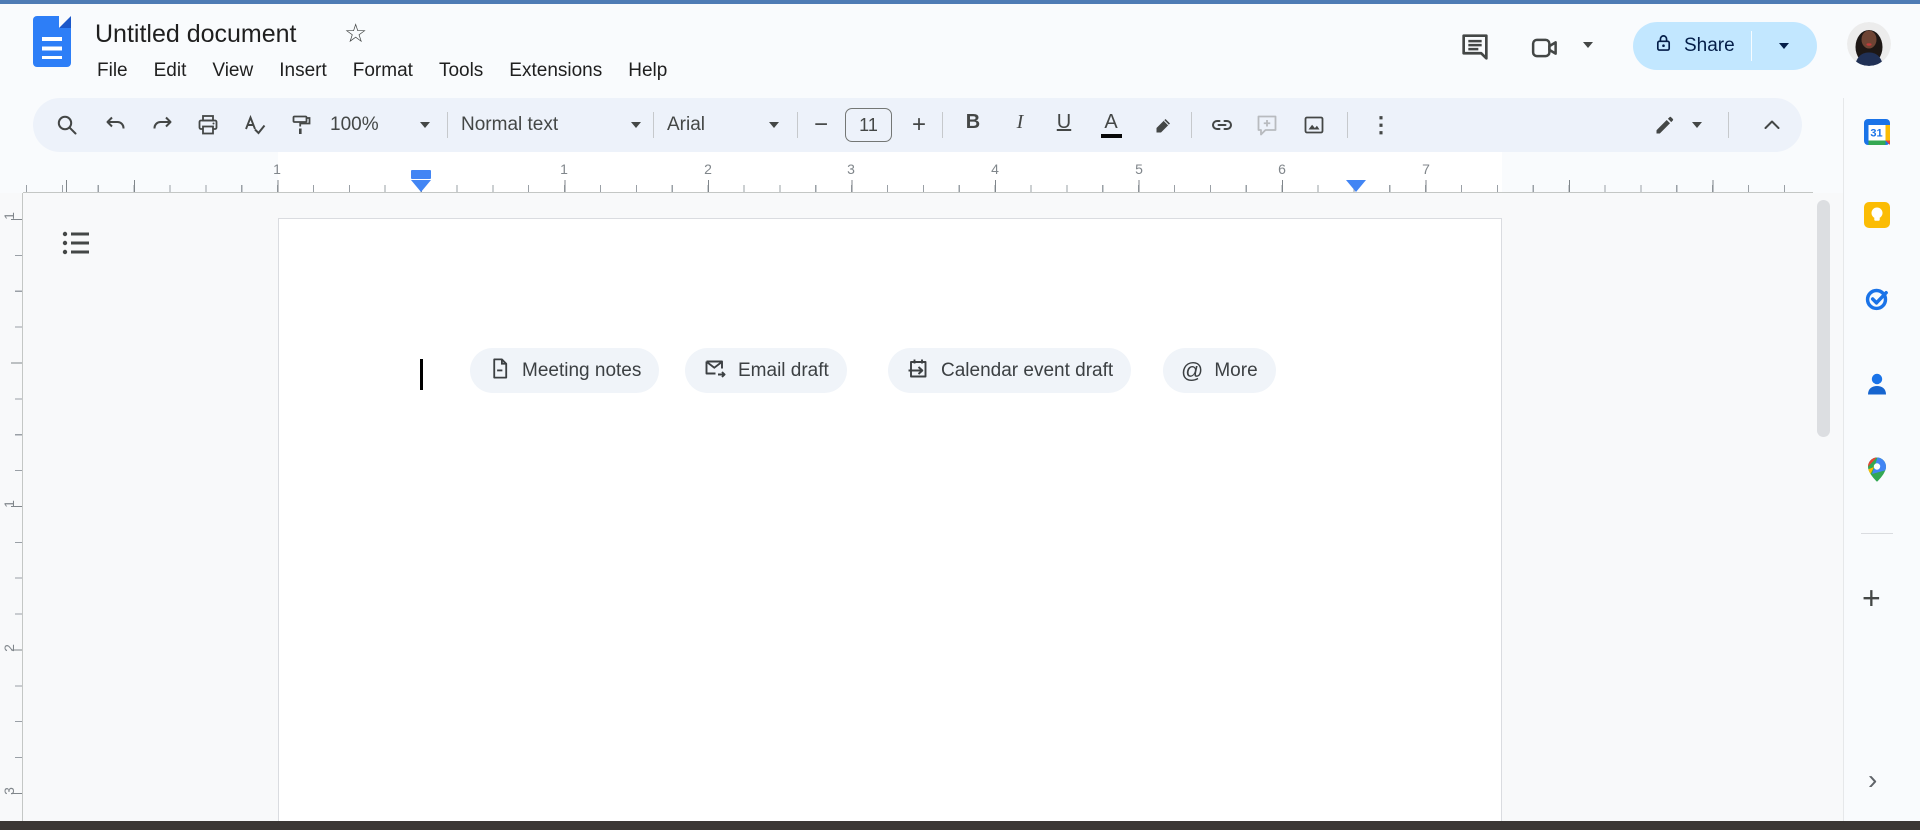 Image resolution: width=1920 pixels, height=830 pixels. Describe the element at coordinates (116, 125) in the screenshot. I see `undo-icon` at that location.